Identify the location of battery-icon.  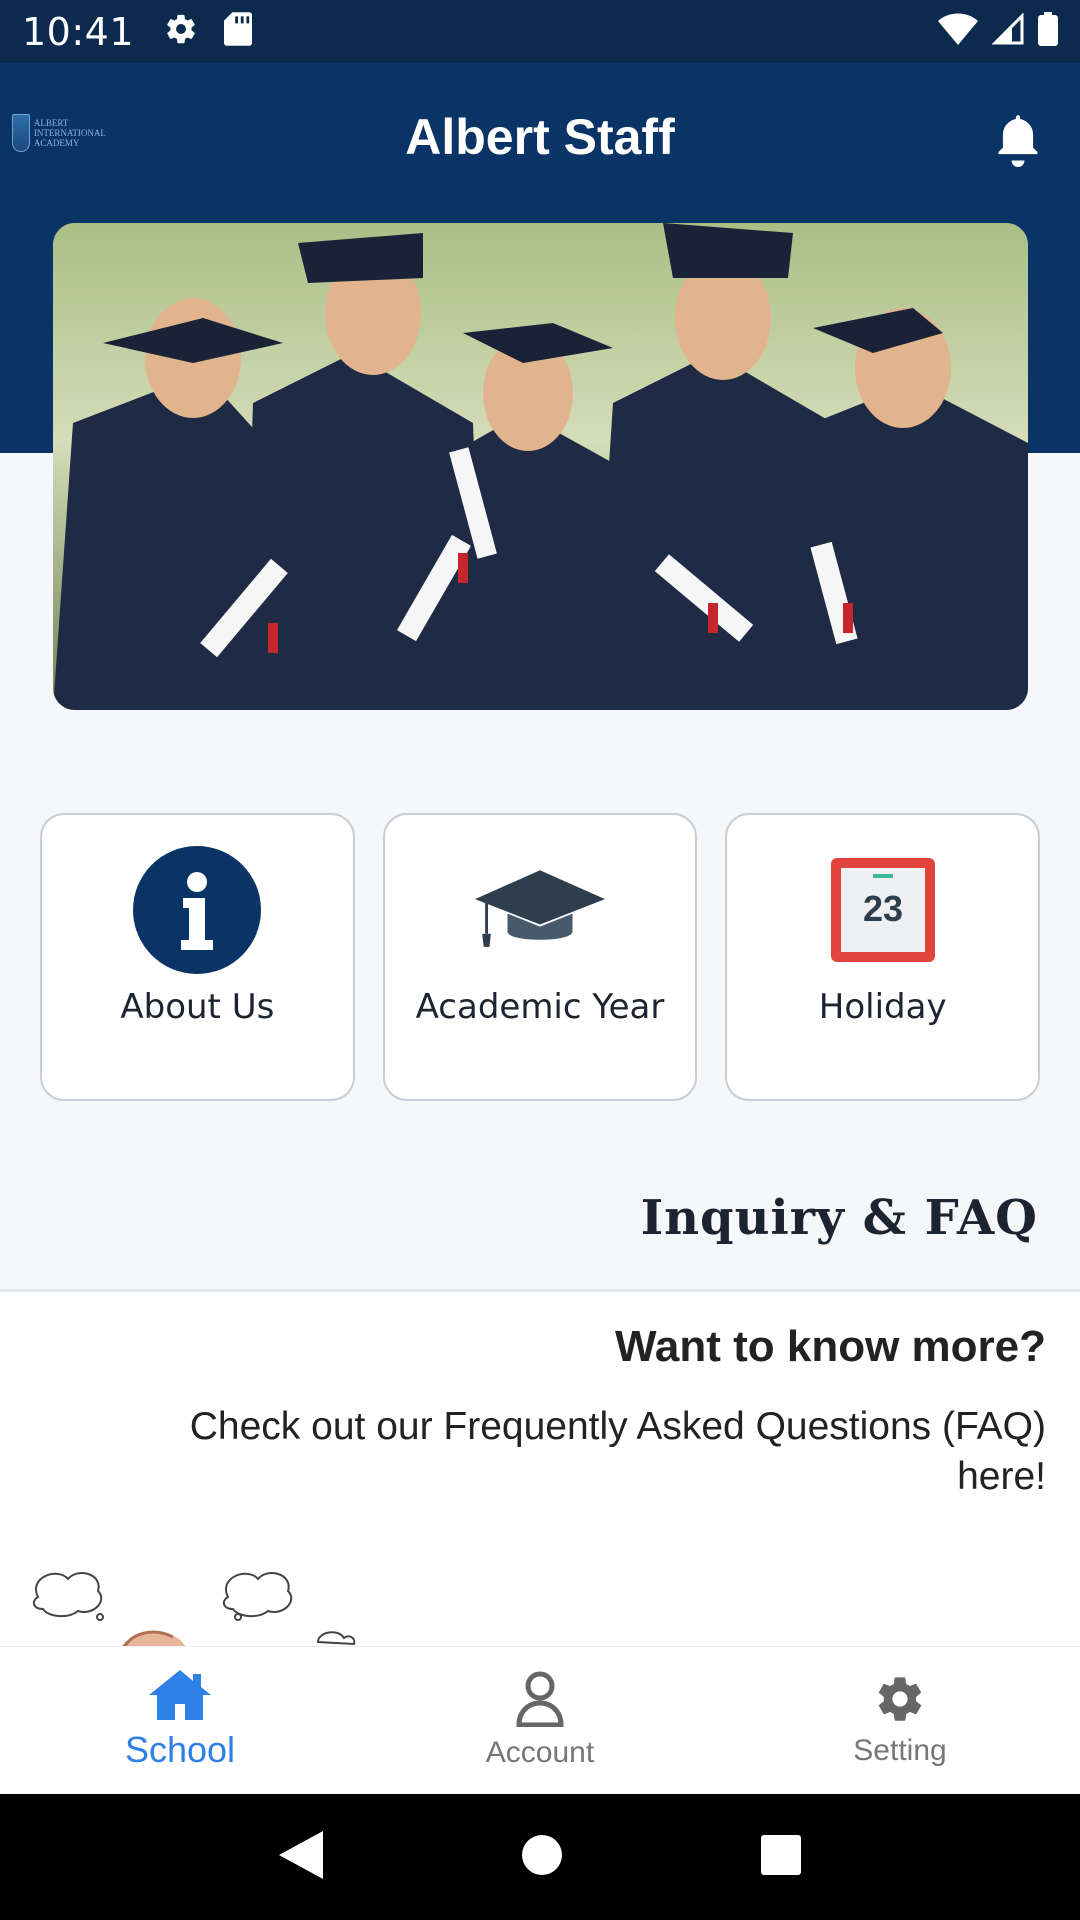
(1048, 31).